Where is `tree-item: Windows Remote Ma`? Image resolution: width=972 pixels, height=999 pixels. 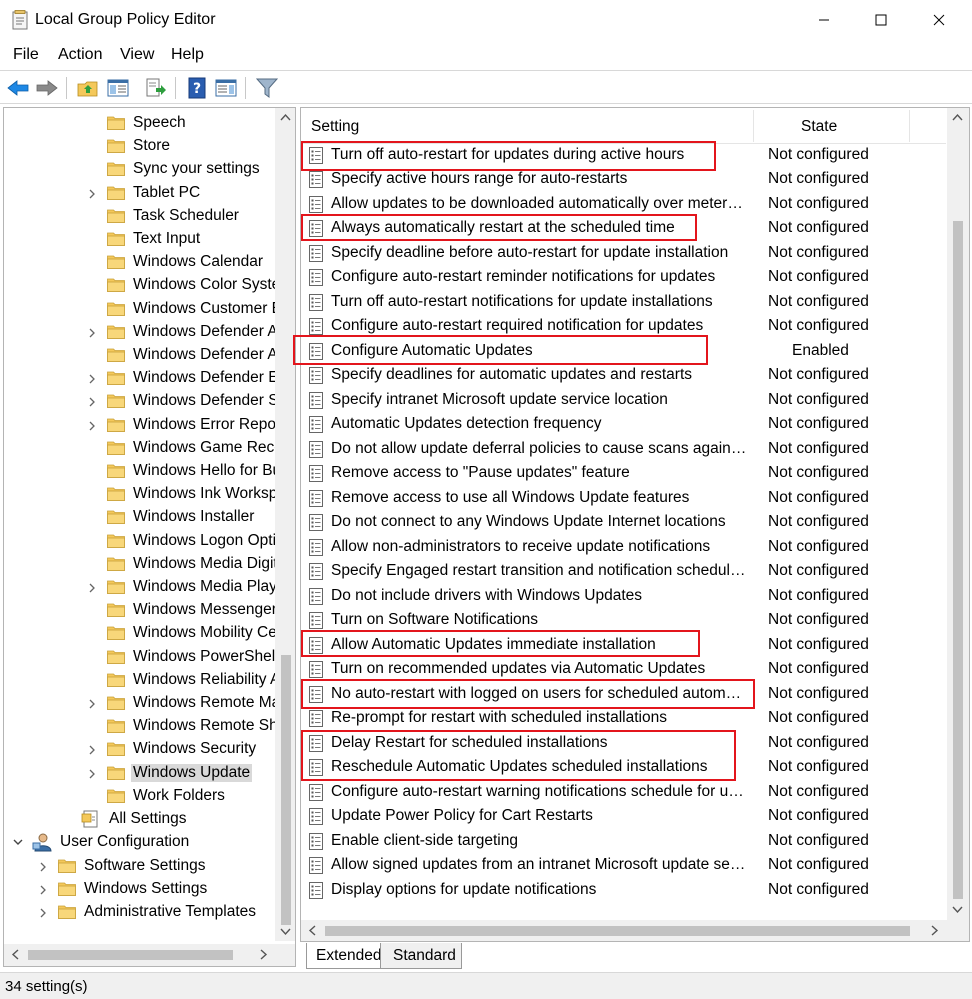
tree-item: Windows Remote Ma is located at coordinates (142, 703).